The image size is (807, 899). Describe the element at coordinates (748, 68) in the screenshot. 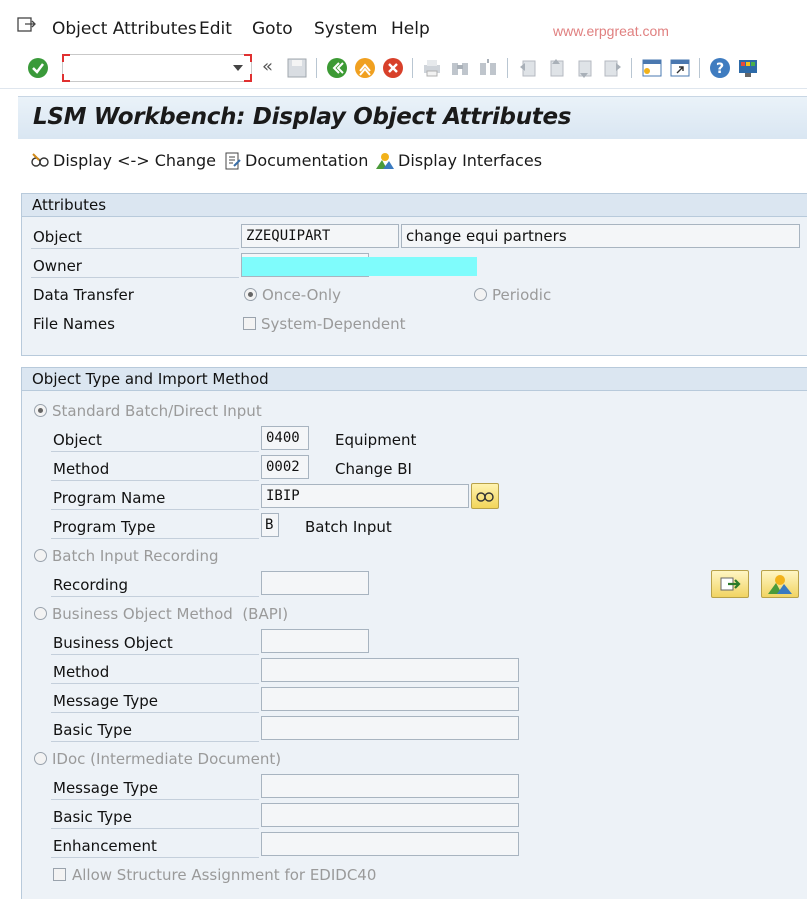

I see `customize-layout-icon` at that location.